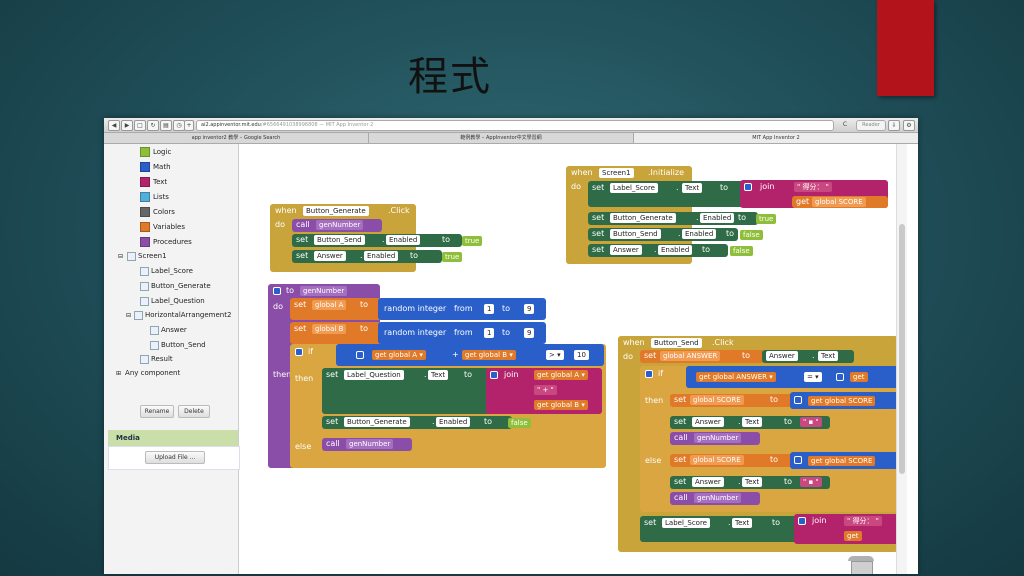 The width and height of the screenshot is (1024, 576). I want to click on text-string: " + ", so click(545, 390).